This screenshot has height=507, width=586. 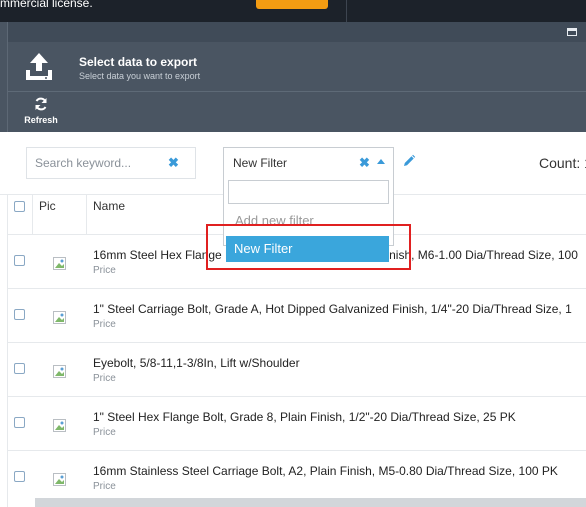 I want to click on refresh-icon, so click(x=41, y=104).